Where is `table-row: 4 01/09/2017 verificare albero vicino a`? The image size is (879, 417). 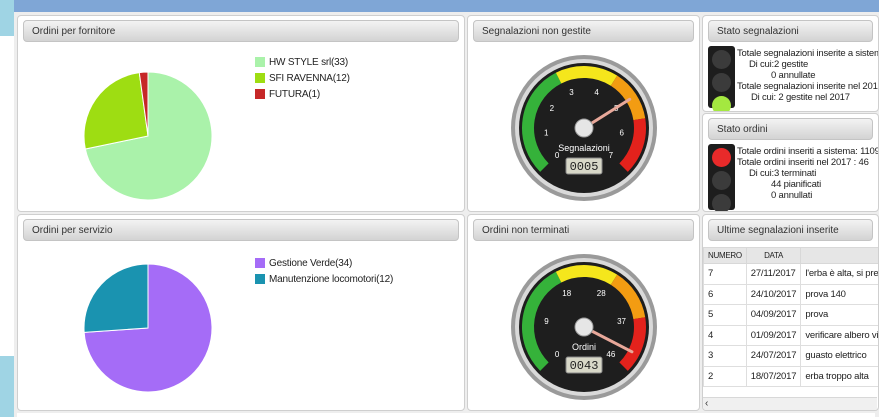 table-row: 4 01/09/2017 verificare albero vicino a is located at coordinates (790, 335).